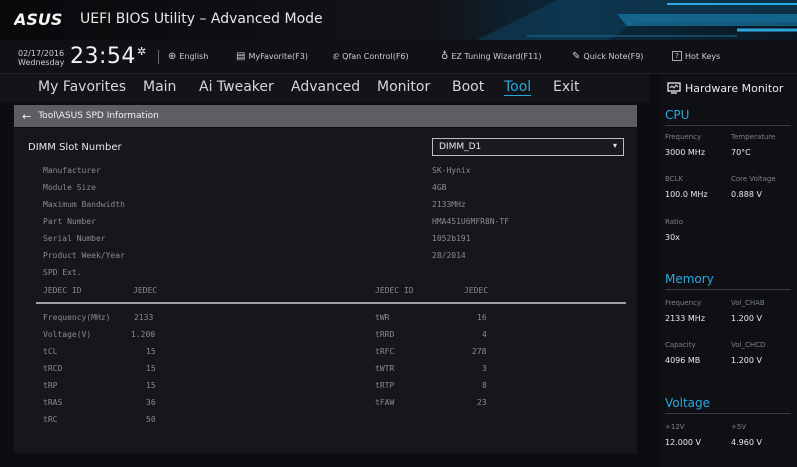 The width and height of the screenshot is (797, 467). Describe the element at coordinates (746, 194) in the screenshot. I see `core-voltage-value: 0.888 V` at that location.